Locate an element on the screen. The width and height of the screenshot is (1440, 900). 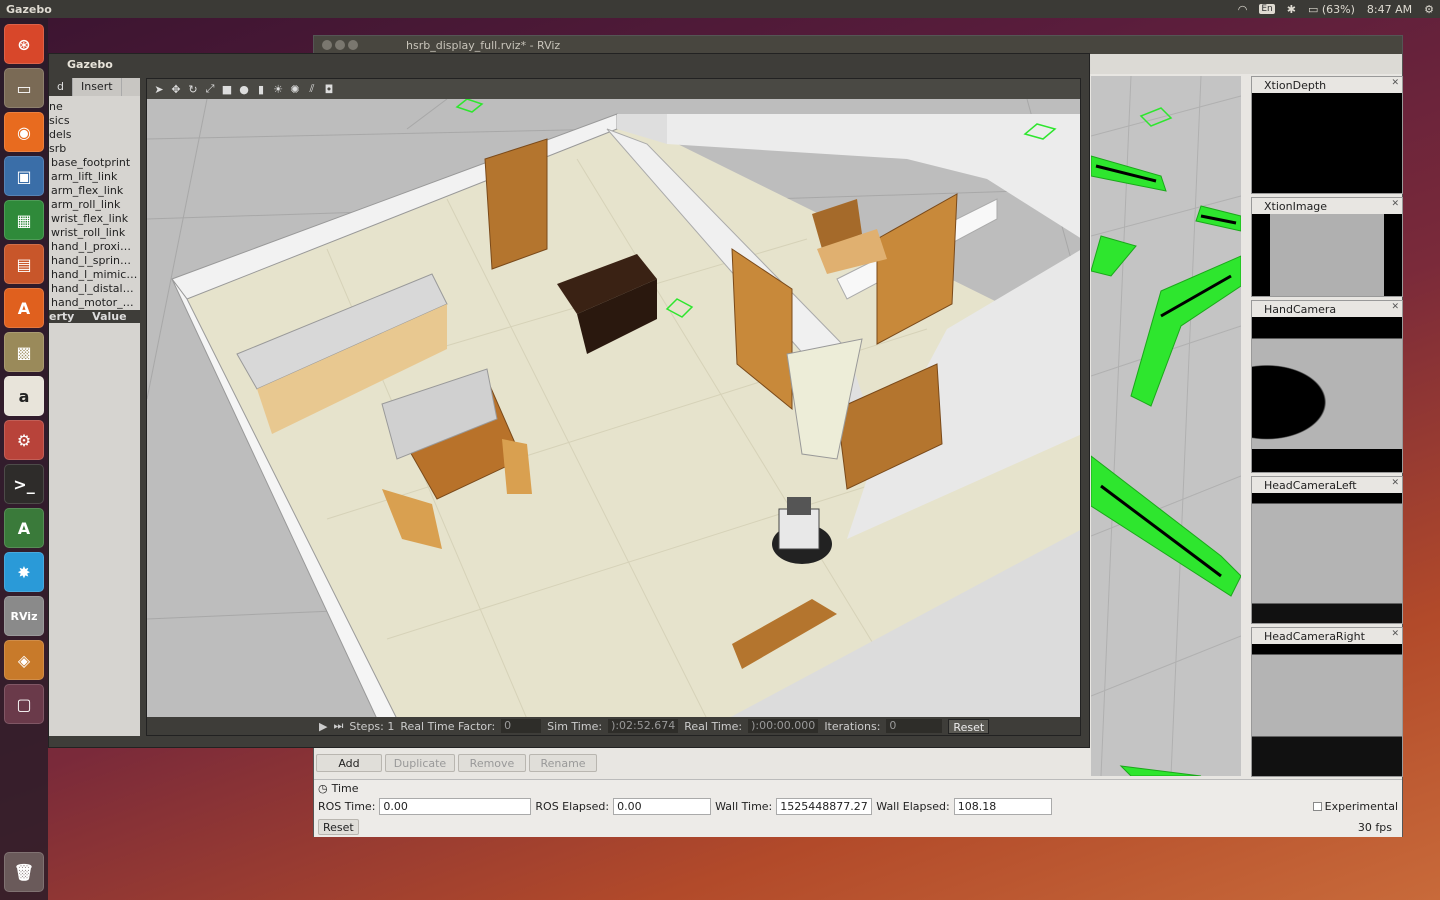
camera-panel-header: XtionDepth ✕ is located at coordinates (1327, 85).